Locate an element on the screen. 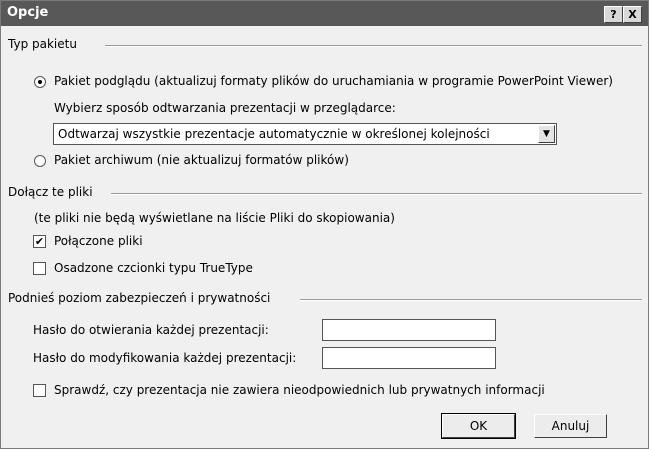  open-password-input is located at coordinates (409, 330).